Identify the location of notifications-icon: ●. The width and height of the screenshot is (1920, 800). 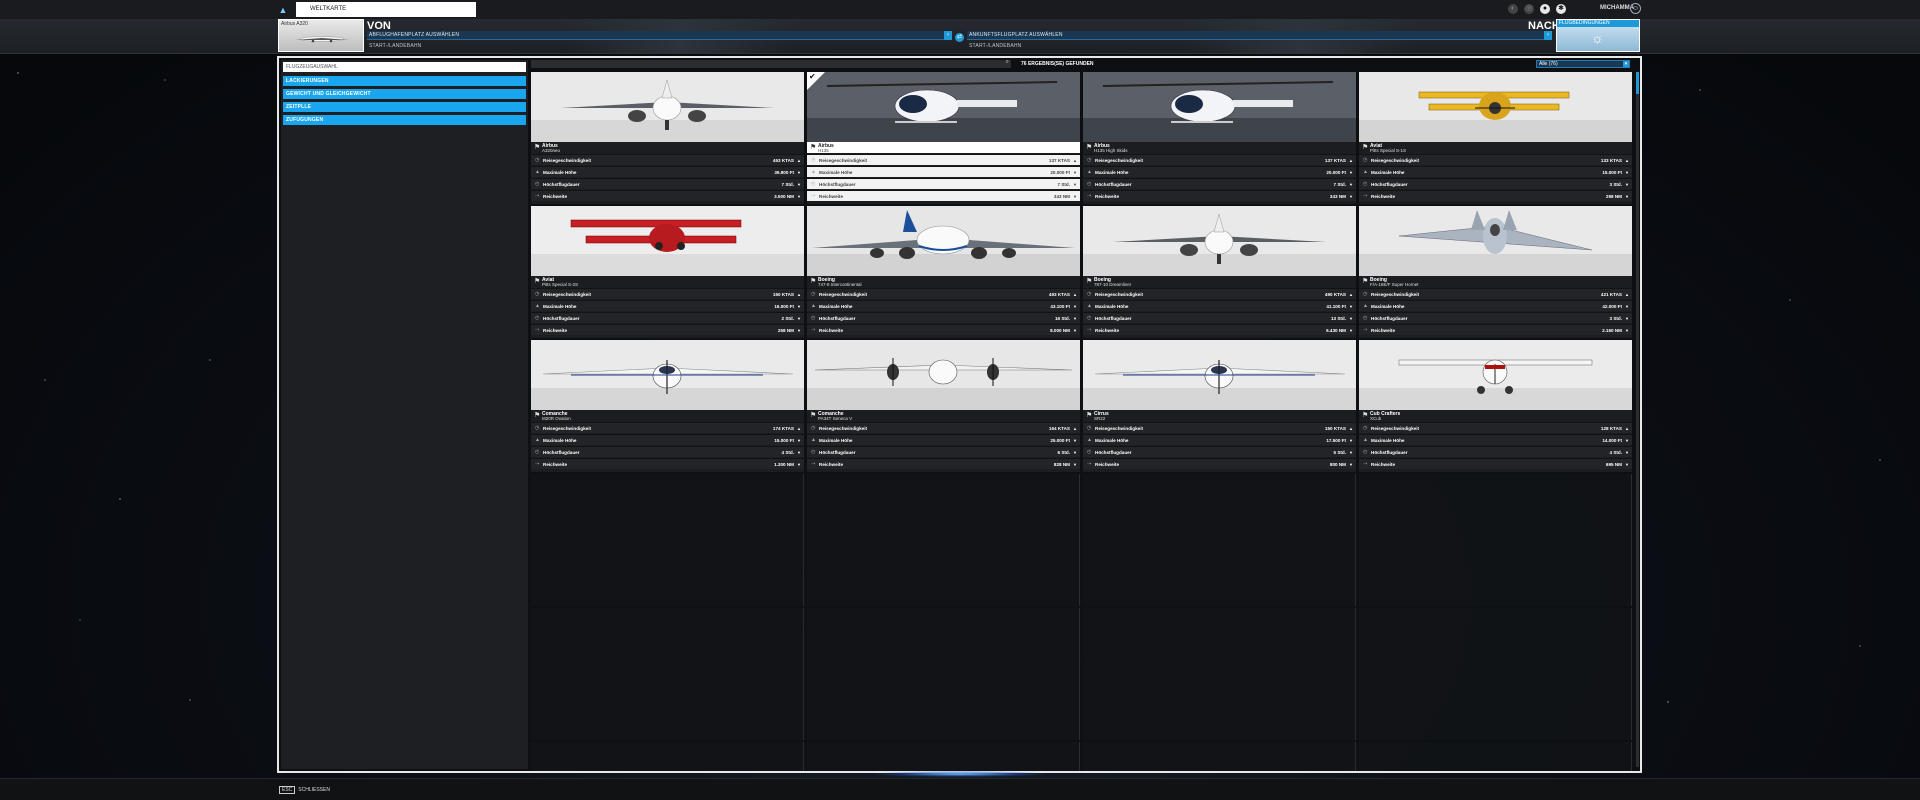
(1545, 9).